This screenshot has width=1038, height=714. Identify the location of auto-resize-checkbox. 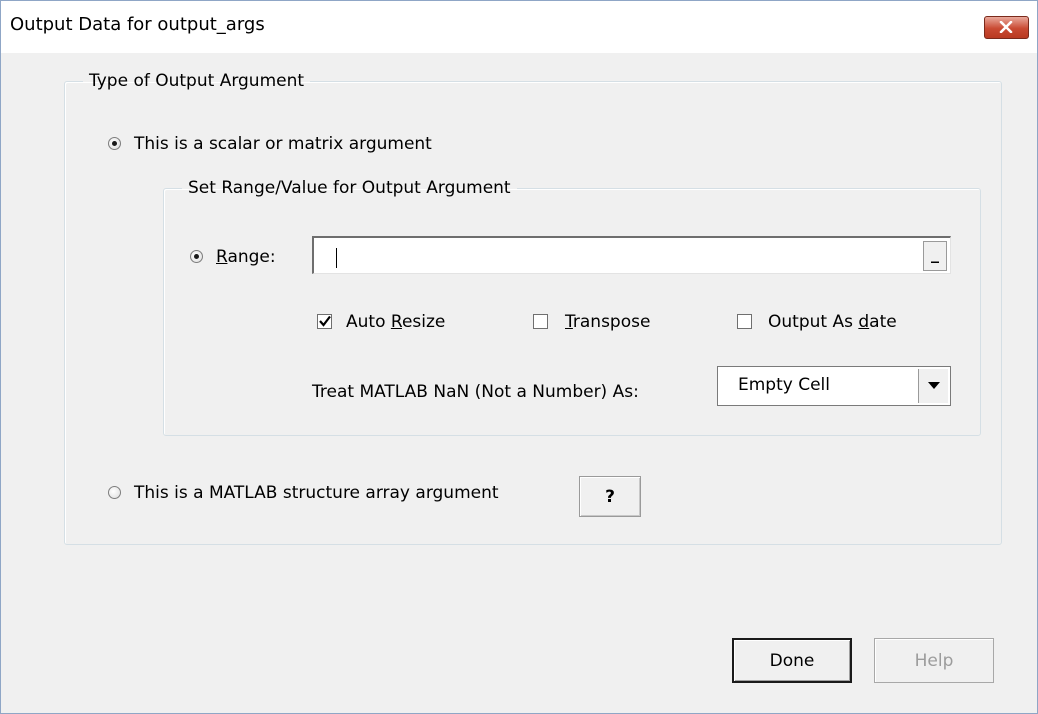
(324, 321).